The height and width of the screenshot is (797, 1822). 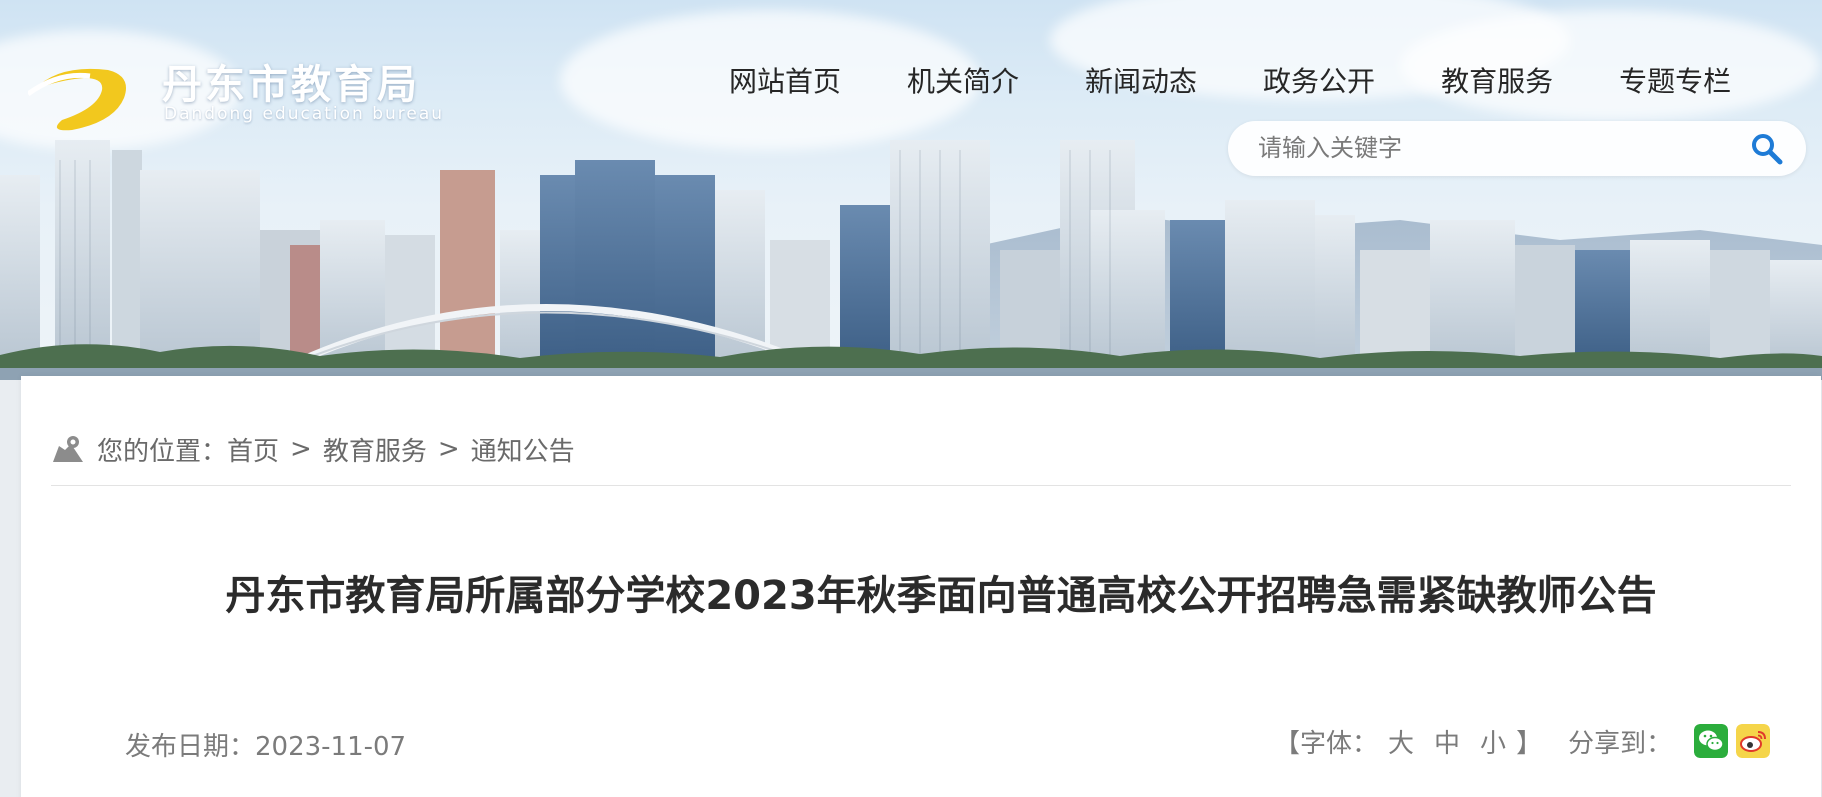 What do you see at coordinates (1326, 743) in the screenshot?
I see `font-size-label-open: 【字体：` at bounding box center [1326, 743].